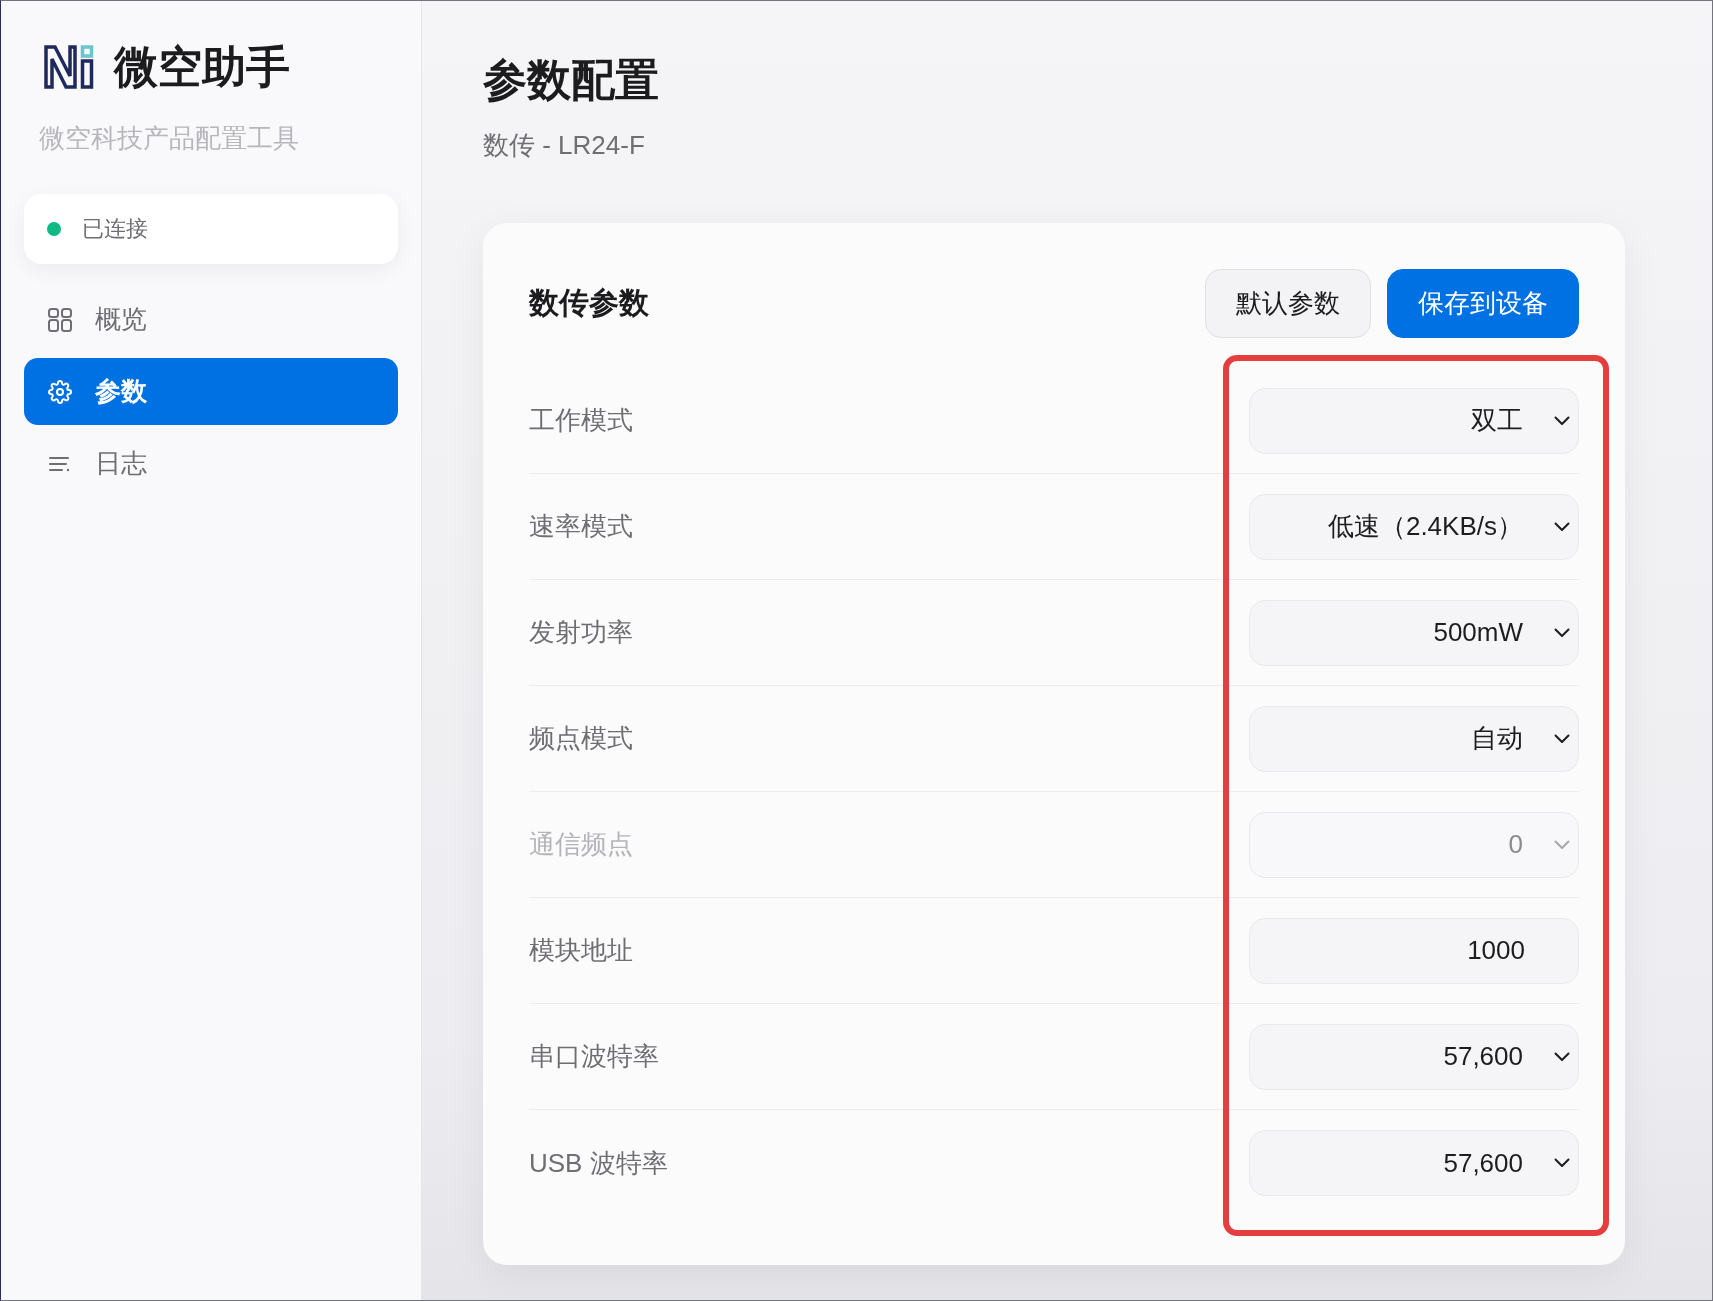  What do you see at coordinates (115, 229) in the screenshot?
I see `status-label: 已连接` at bounding box center [115, 229].